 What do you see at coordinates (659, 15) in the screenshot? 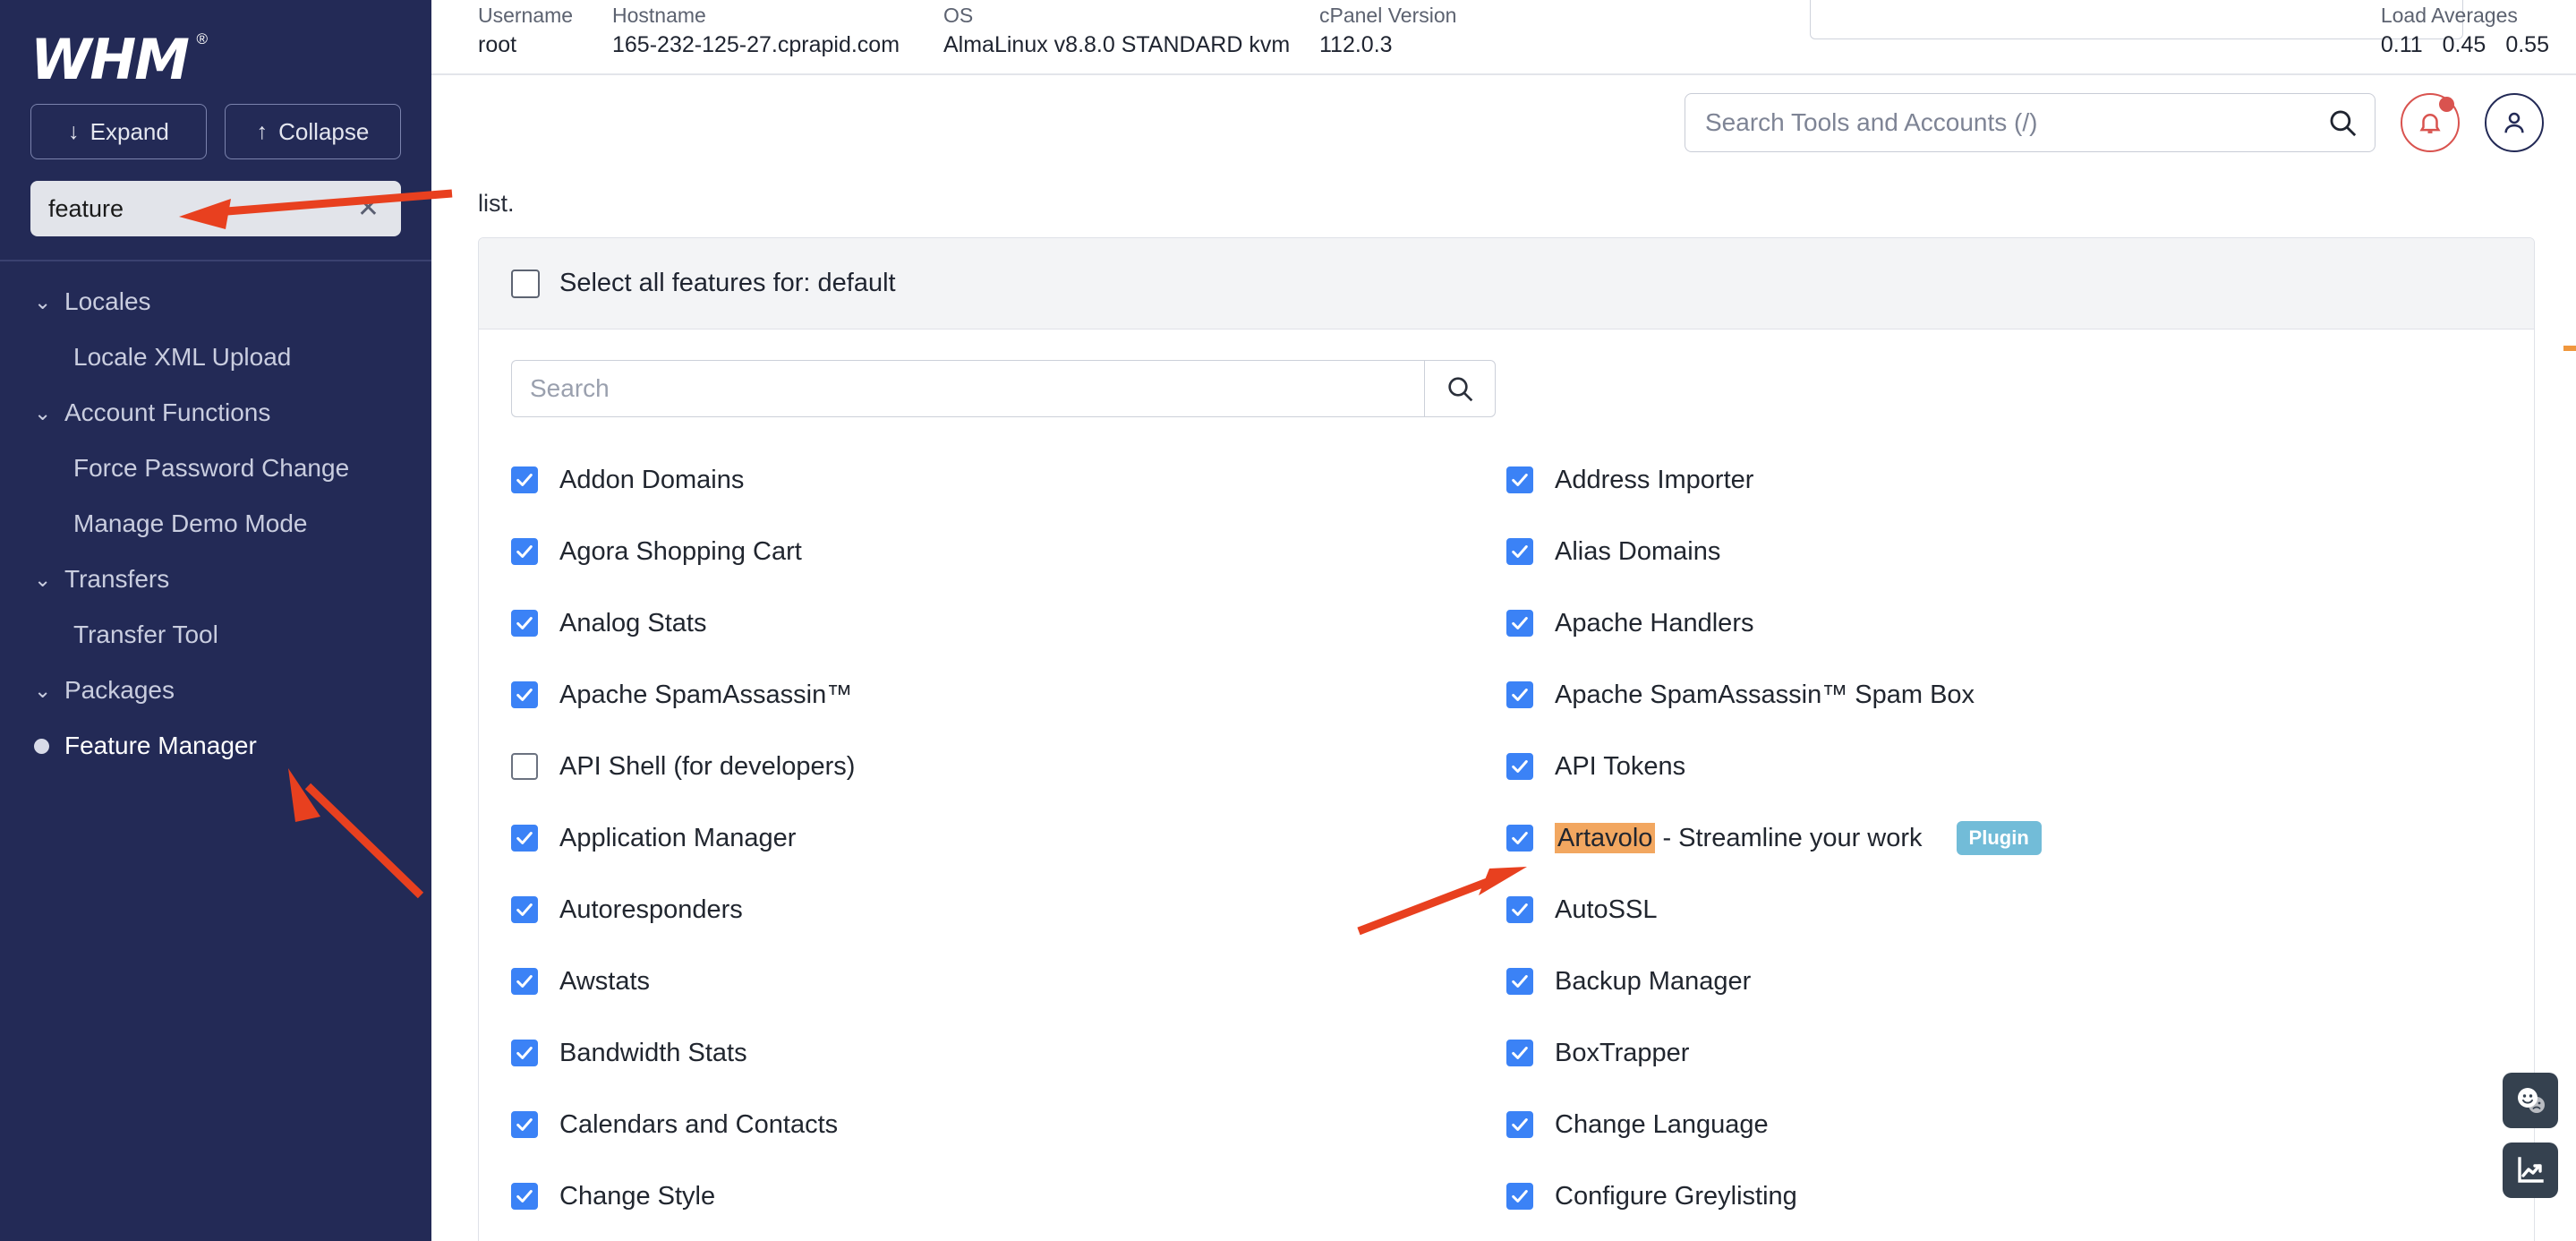
I see `info-hostname-label: Hostname` at bounding box center [659, 15].